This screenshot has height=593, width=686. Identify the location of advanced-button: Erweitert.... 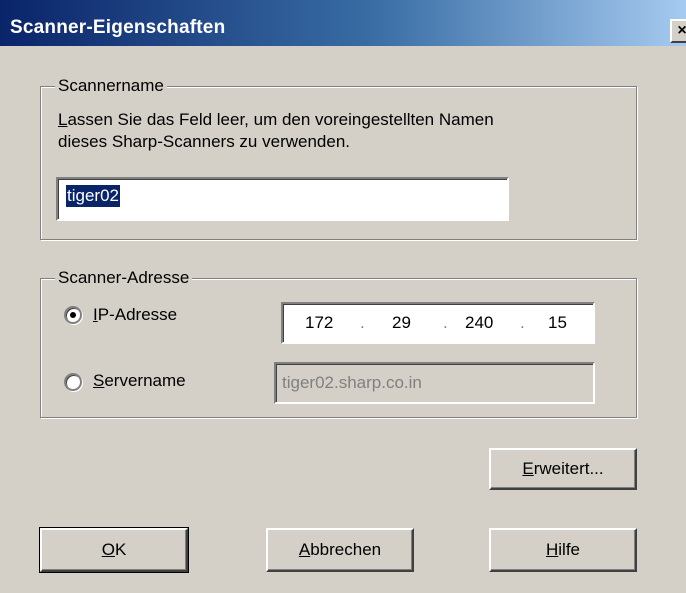
(563, 469).